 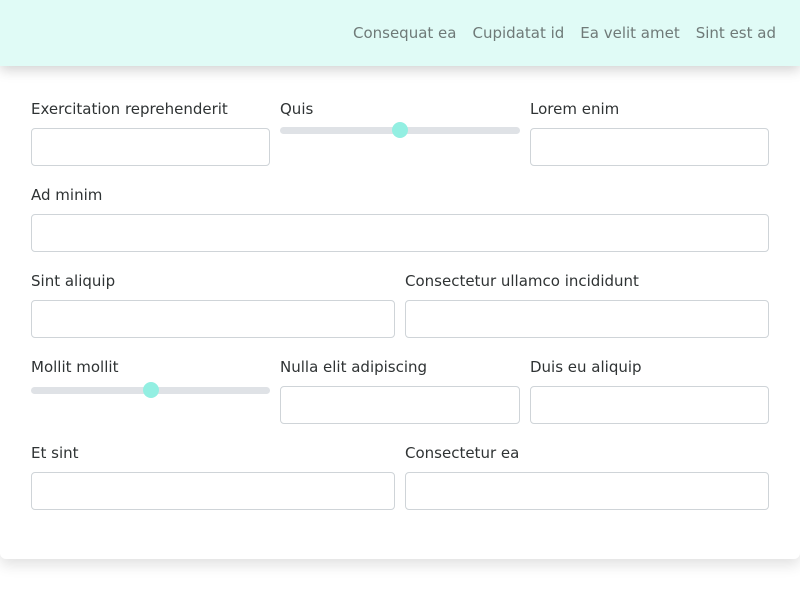 I want to click on field-sint-aliquip: Sint aliquip, so click(x=213, y=315).